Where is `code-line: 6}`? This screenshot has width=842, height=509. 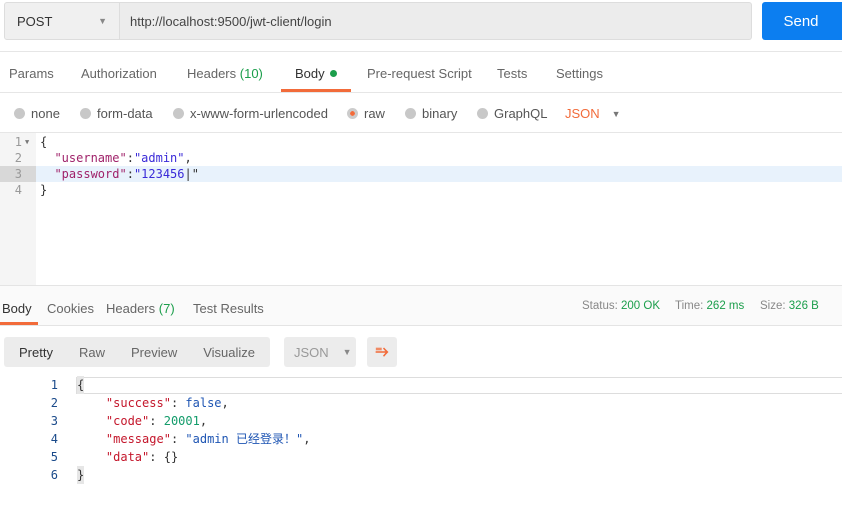
code-line: 6} is located at coordinates (67, 475).